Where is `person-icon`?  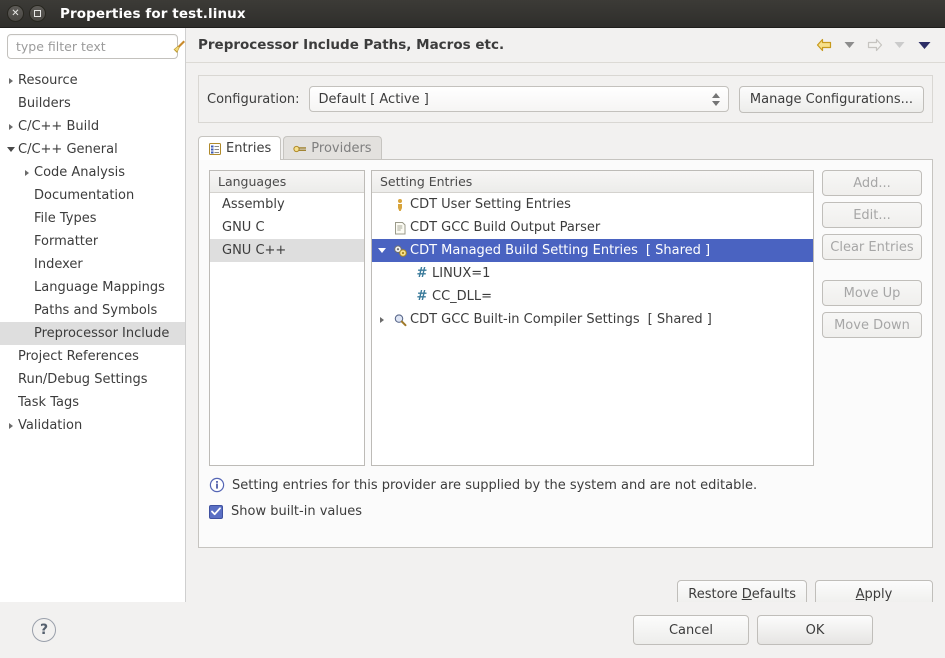 person-icon is located at coordinates (400, 205).